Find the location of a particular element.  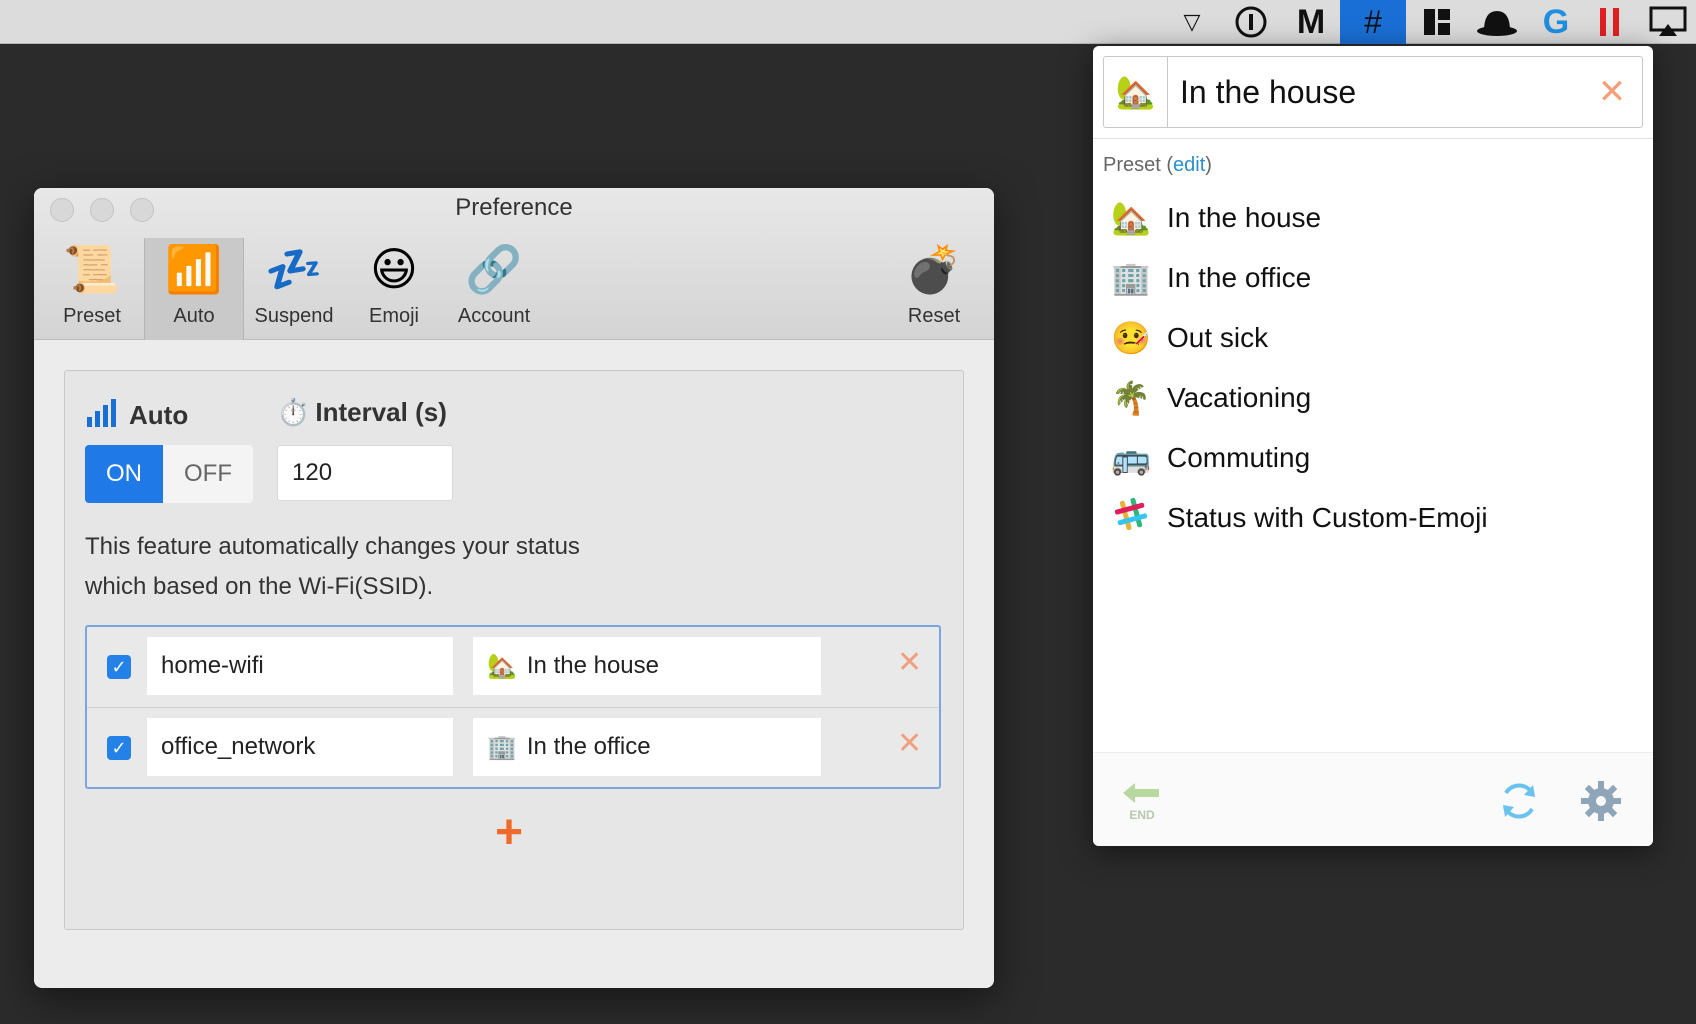

add-rule-button: + is located at coordinates (509, 833).